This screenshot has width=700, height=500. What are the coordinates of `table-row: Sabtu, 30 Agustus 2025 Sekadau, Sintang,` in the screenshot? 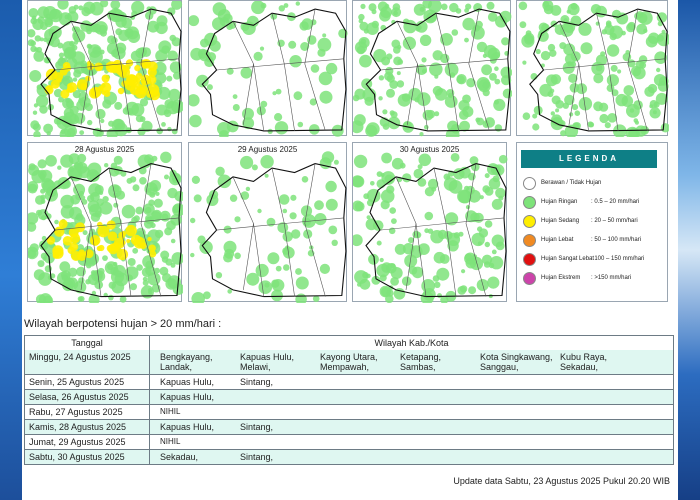 It's located at (349, 456).